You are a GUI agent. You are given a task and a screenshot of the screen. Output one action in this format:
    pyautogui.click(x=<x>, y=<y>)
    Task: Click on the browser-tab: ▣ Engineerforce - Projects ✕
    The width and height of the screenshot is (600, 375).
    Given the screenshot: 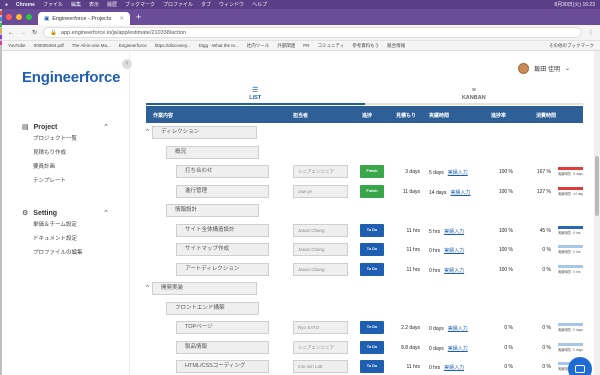 What is the action you would take?
    pyautogui.click(x=84, y=18)
    